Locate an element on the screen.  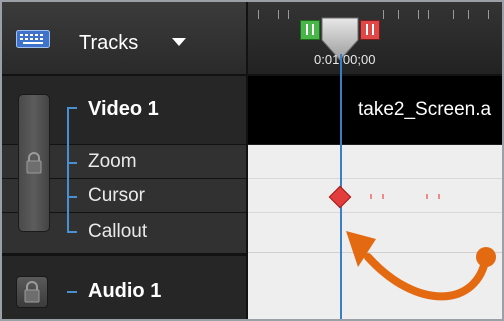
in-point-marker is located at coordinates (310, 30).